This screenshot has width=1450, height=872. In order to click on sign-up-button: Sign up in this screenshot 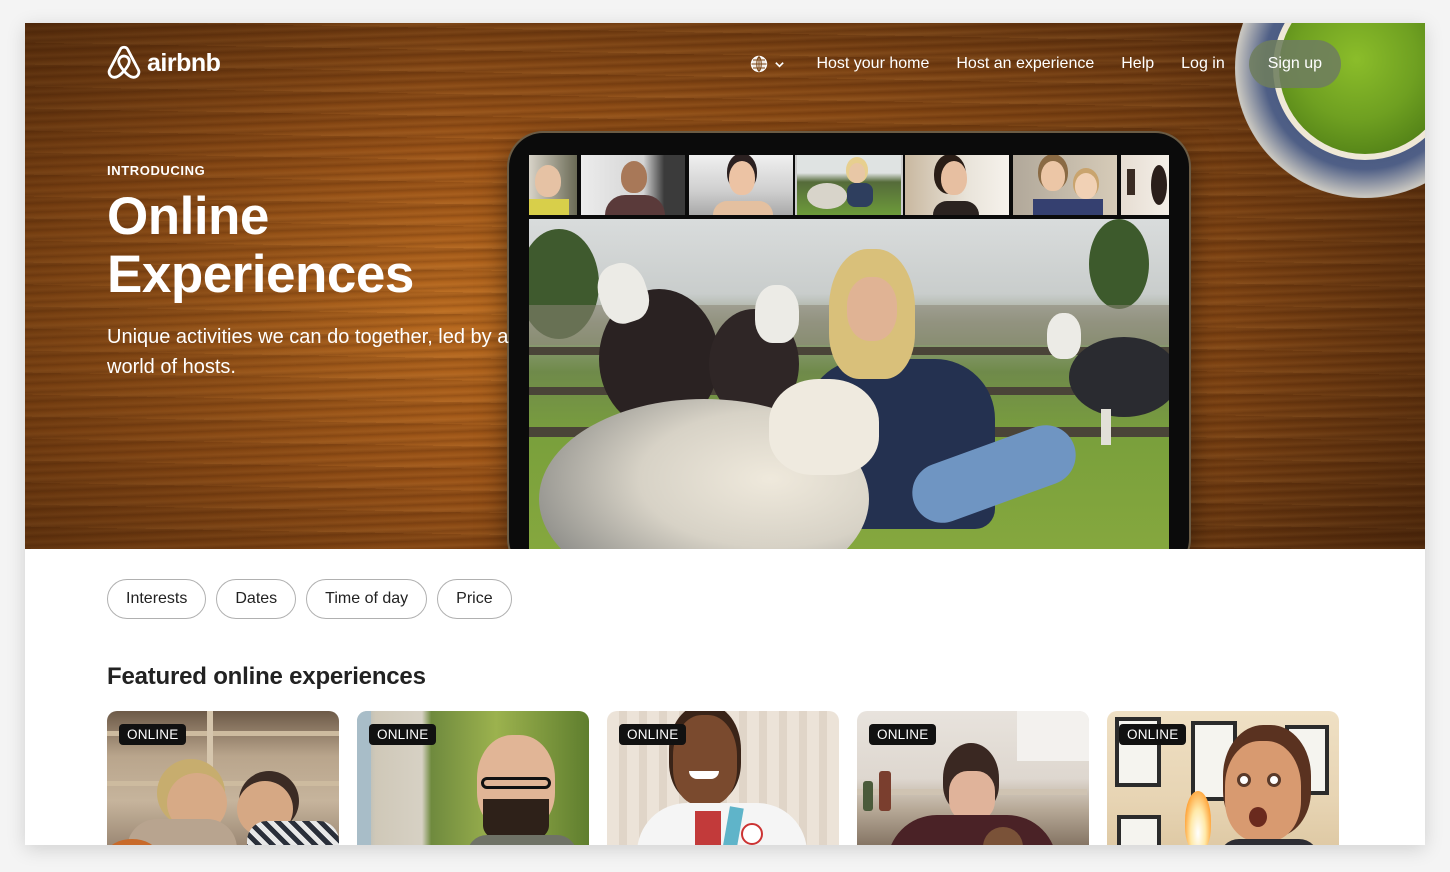, I will do `click(1294, 64)`.